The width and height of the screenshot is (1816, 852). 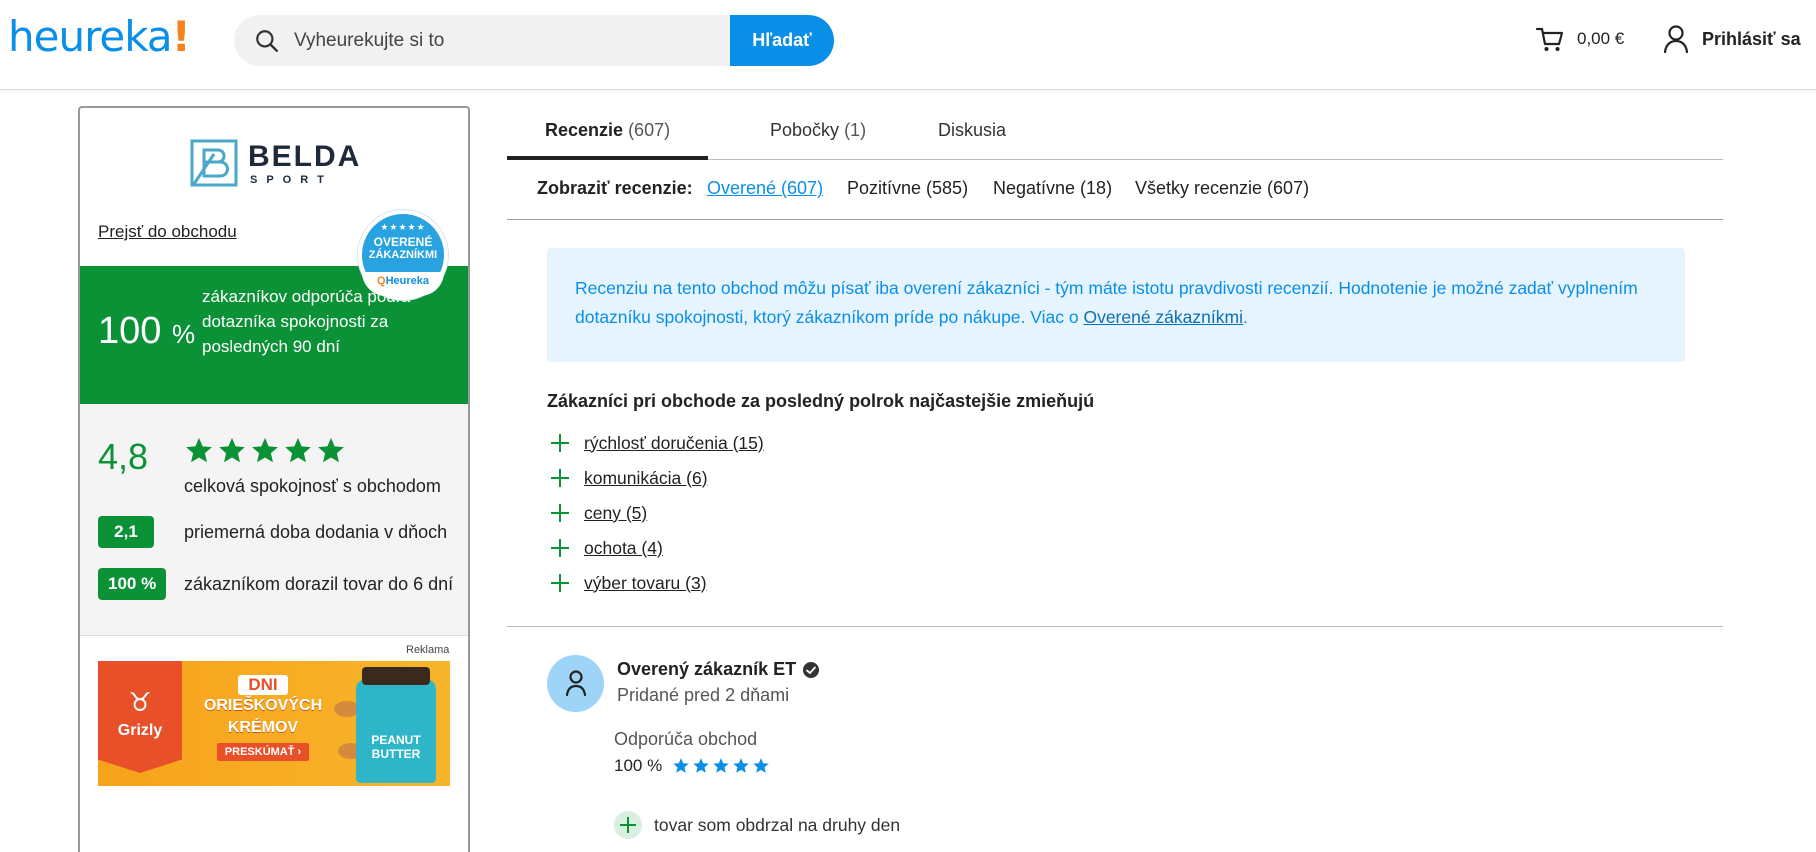 What do you see at coordinates (811, 669) in the screenshot?
I see `verified-check-icon` at bounding box center [811, 669].